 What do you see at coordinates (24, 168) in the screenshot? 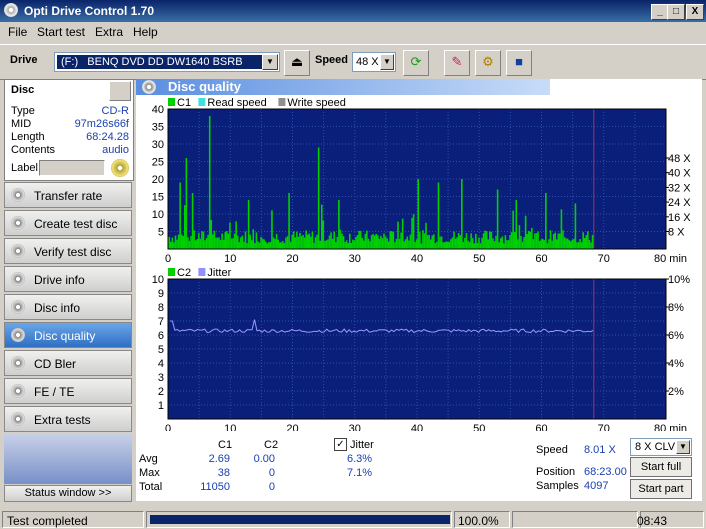
I see `disc-label-key: Label` at bounding box center [24, 168].